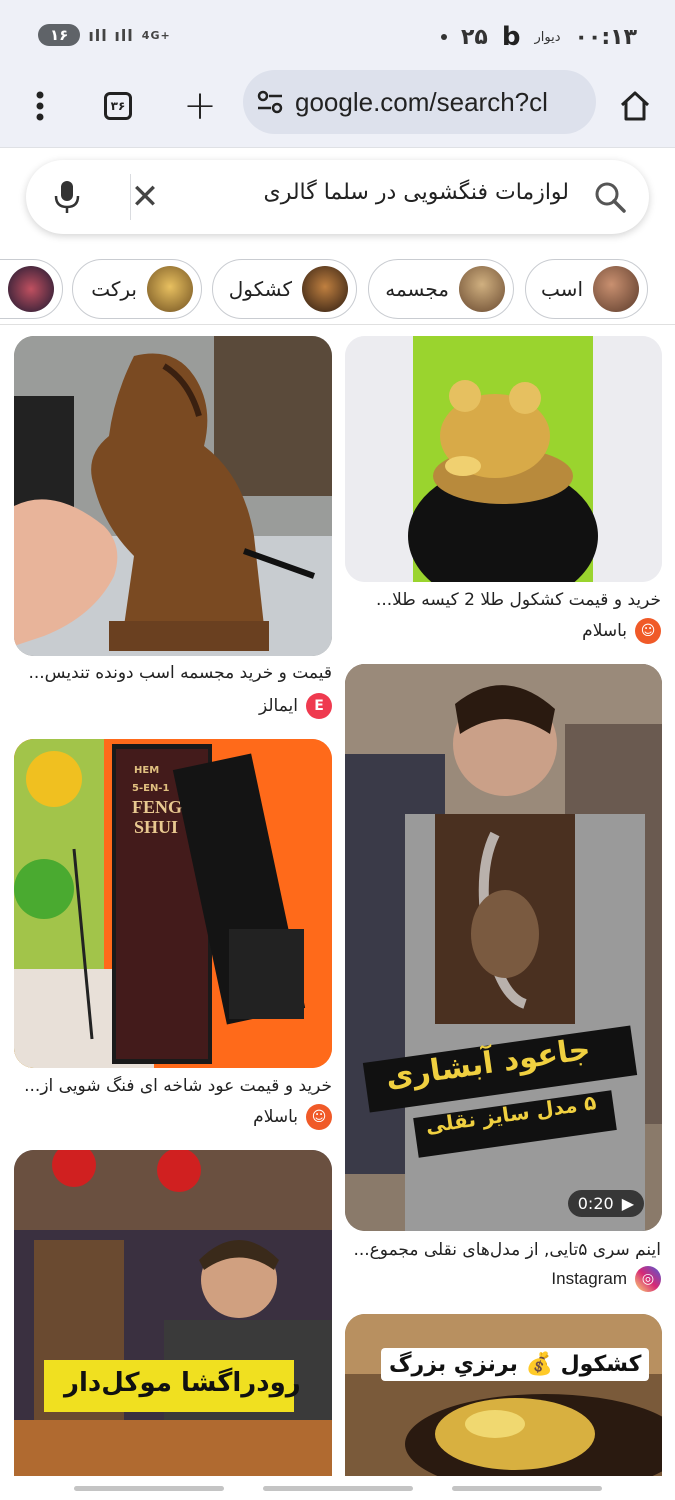  What do you see at coordinates (337, 35) in the screenshot?
I see `status-bar: ۱۶ ıll ıll 4G+ ۲۵ b دیوار ۰۰:۱۳` at bounding box center [337, 35].